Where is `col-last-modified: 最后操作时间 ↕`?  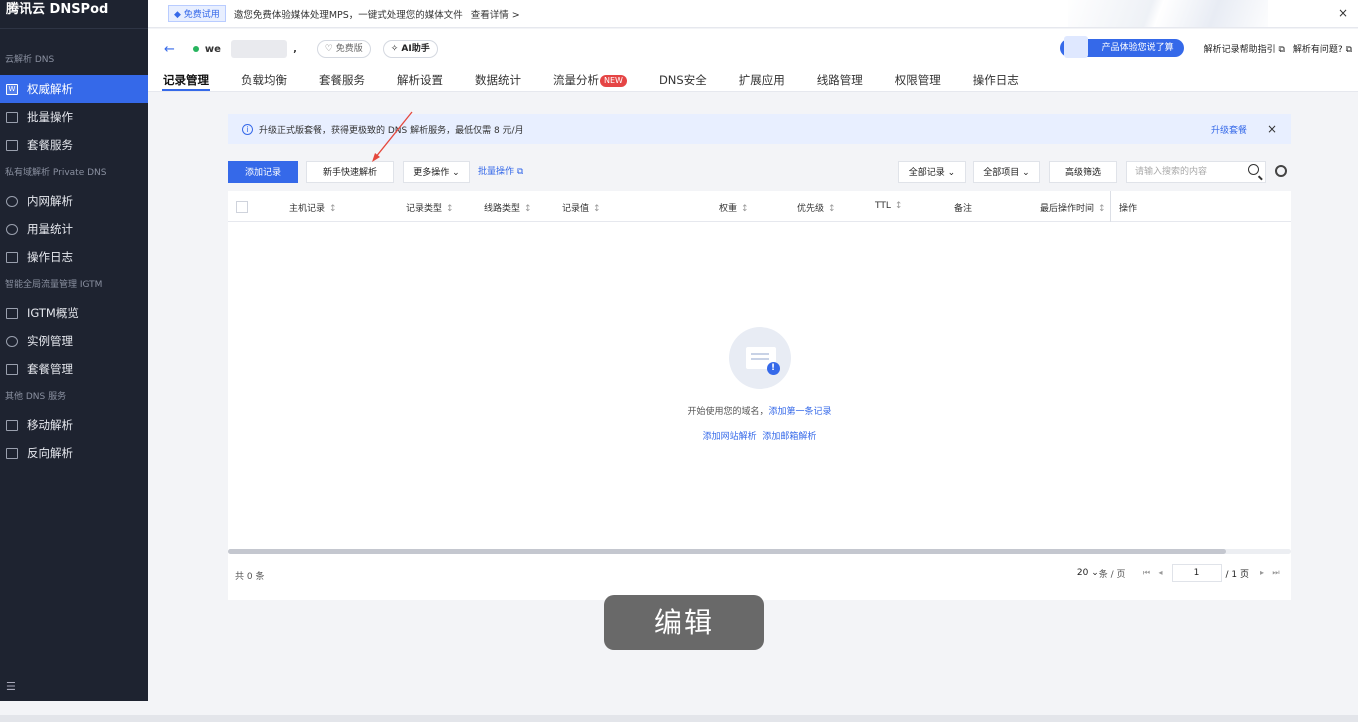 col-last-modified: 最后操作时间 ↕ is located at coordinates (1073, 207).